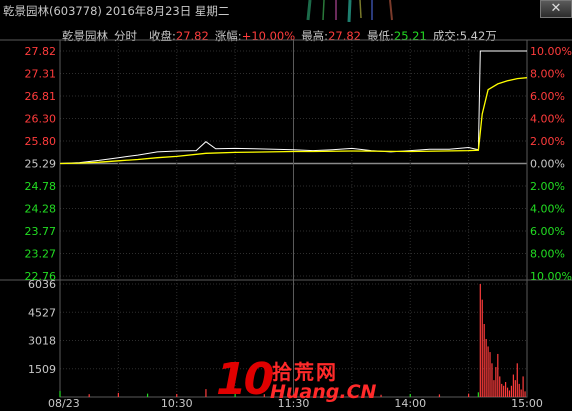 Image resolution: width=572 pixels, height=411 pixels. What do you see at coordinates (410, 403) in the screenshot?
I see `time-tick-label: 14:00` at bounding box center [410, 403].